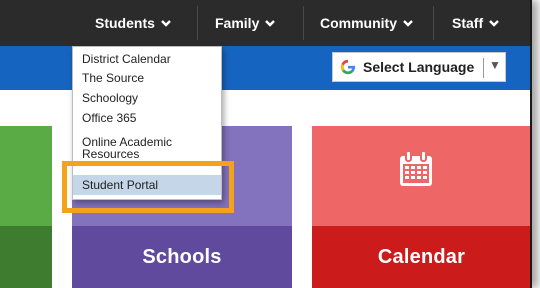 This screenshot has height=288, width=540. I want to click on tile-schools: Schools, so click(182, 257).